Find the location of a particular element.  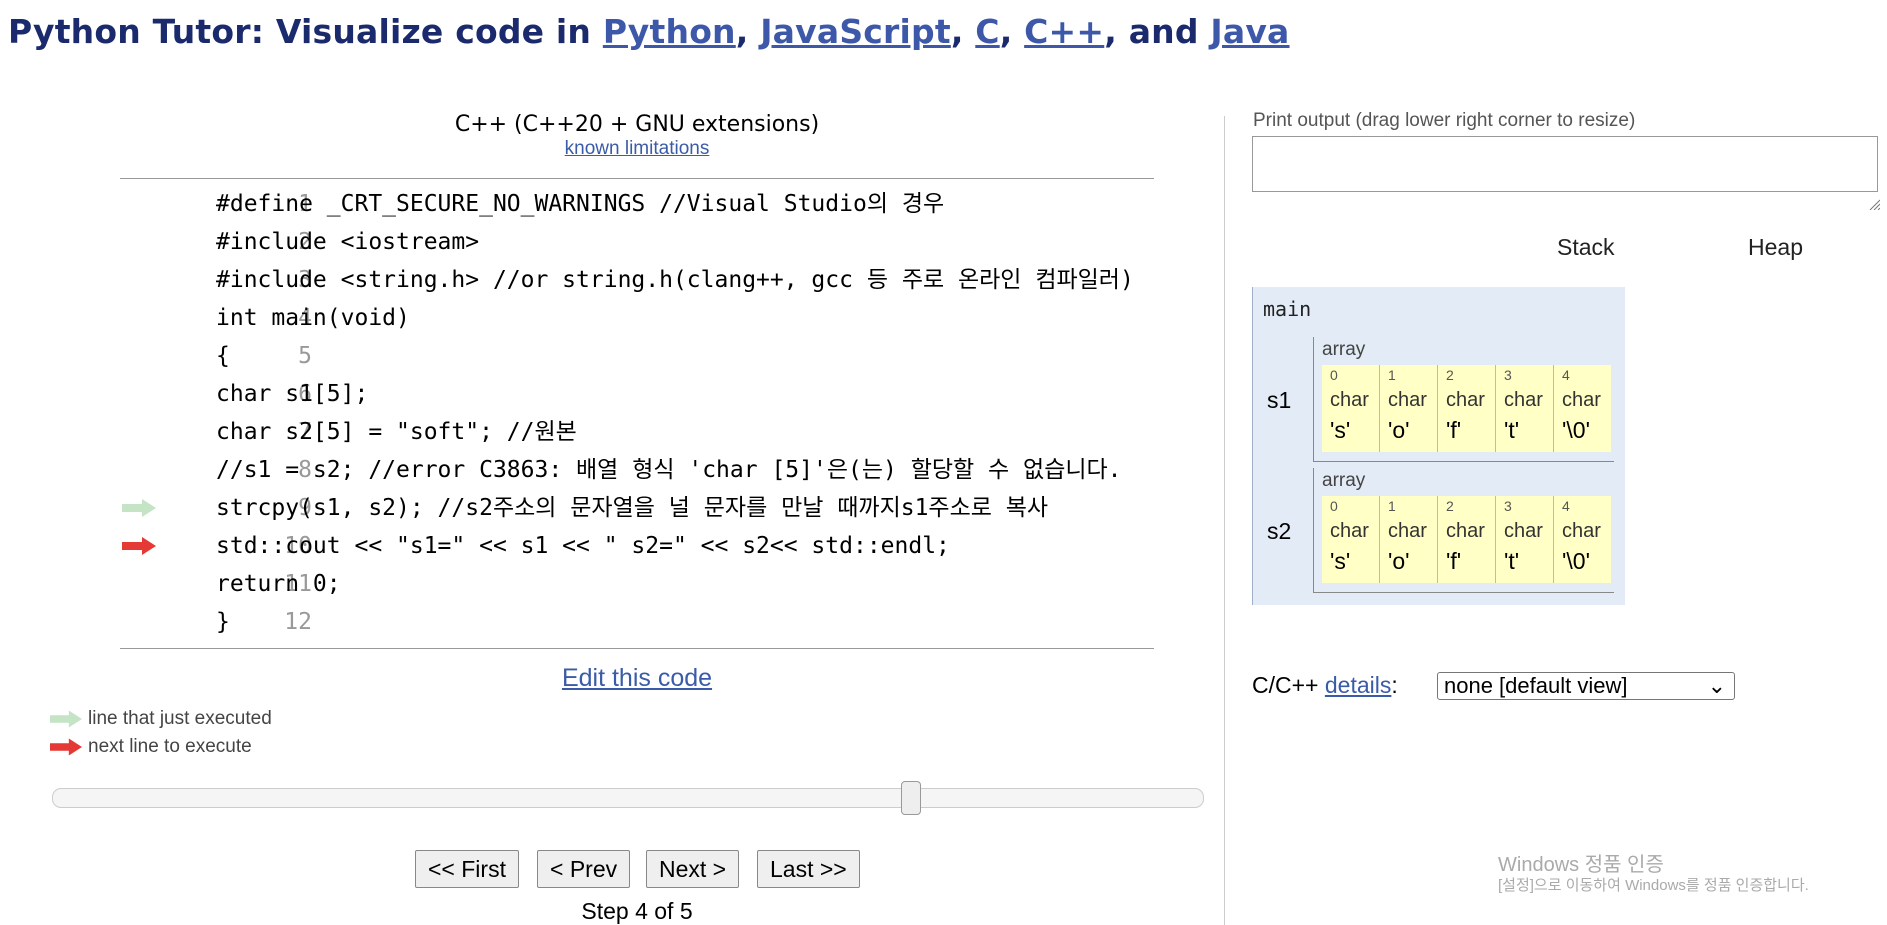

first-button: << First is located at coordinates (467, 869).